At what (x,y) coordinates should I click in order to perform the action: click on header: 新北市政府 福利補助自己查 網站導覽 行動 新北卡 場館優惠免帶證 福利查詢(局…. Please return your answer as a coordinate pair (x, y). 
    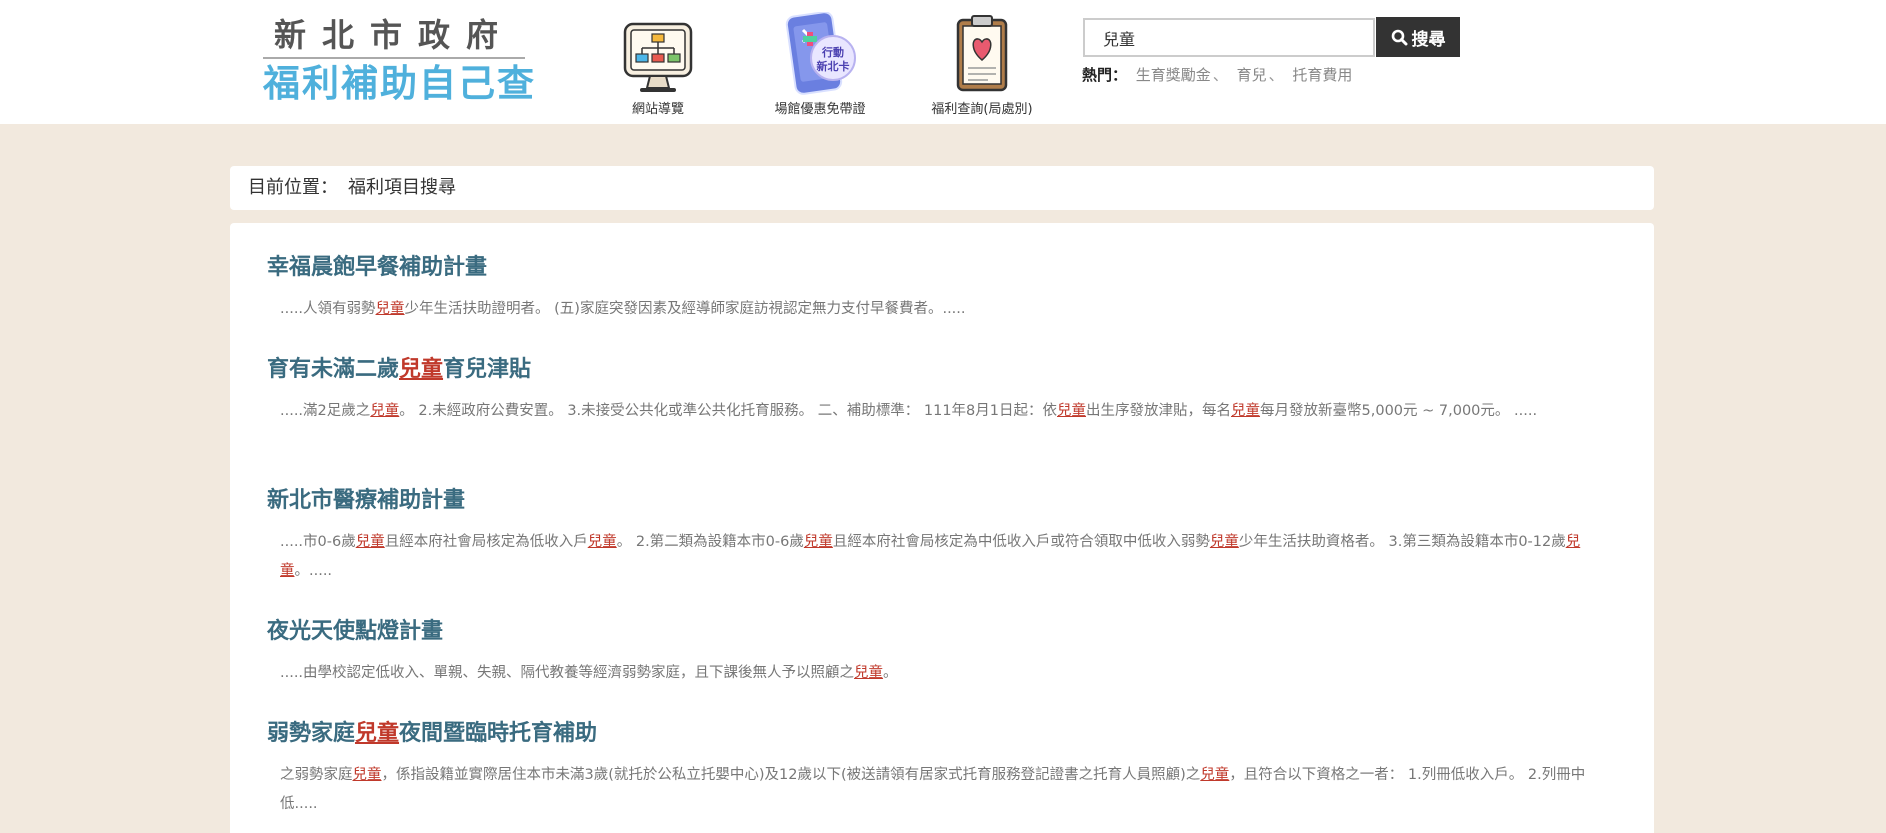
    Looking at the image, I should click on (943, 62).